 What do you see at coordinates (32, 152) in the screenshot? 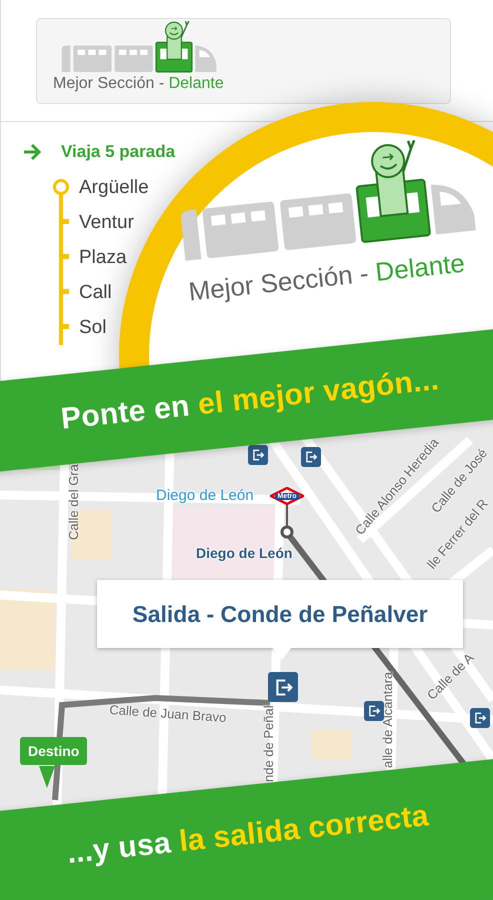
I see `arrow-right-icon` at bounding box center [32, 152].